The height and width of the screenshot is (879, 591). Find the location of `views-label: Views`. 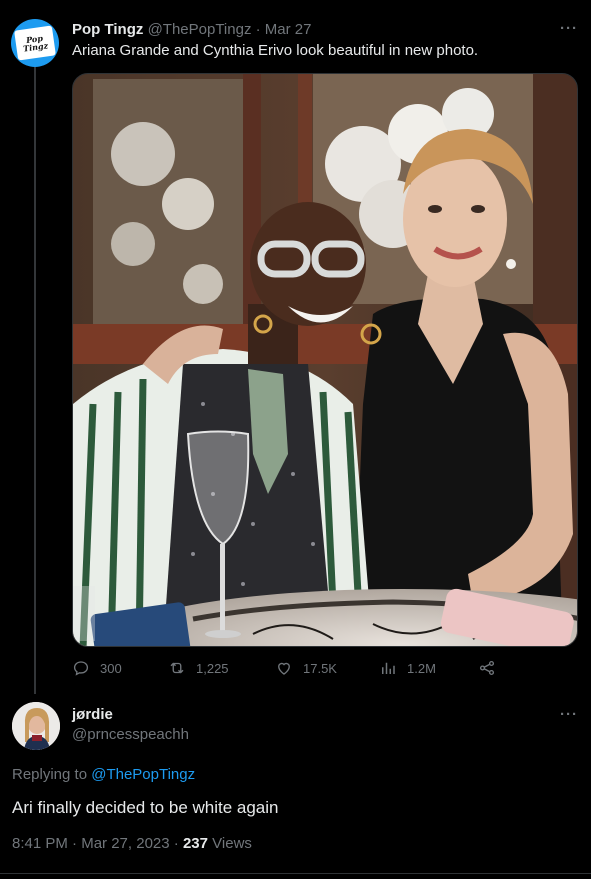

views-label: Views is located at coordinates (232, 843).